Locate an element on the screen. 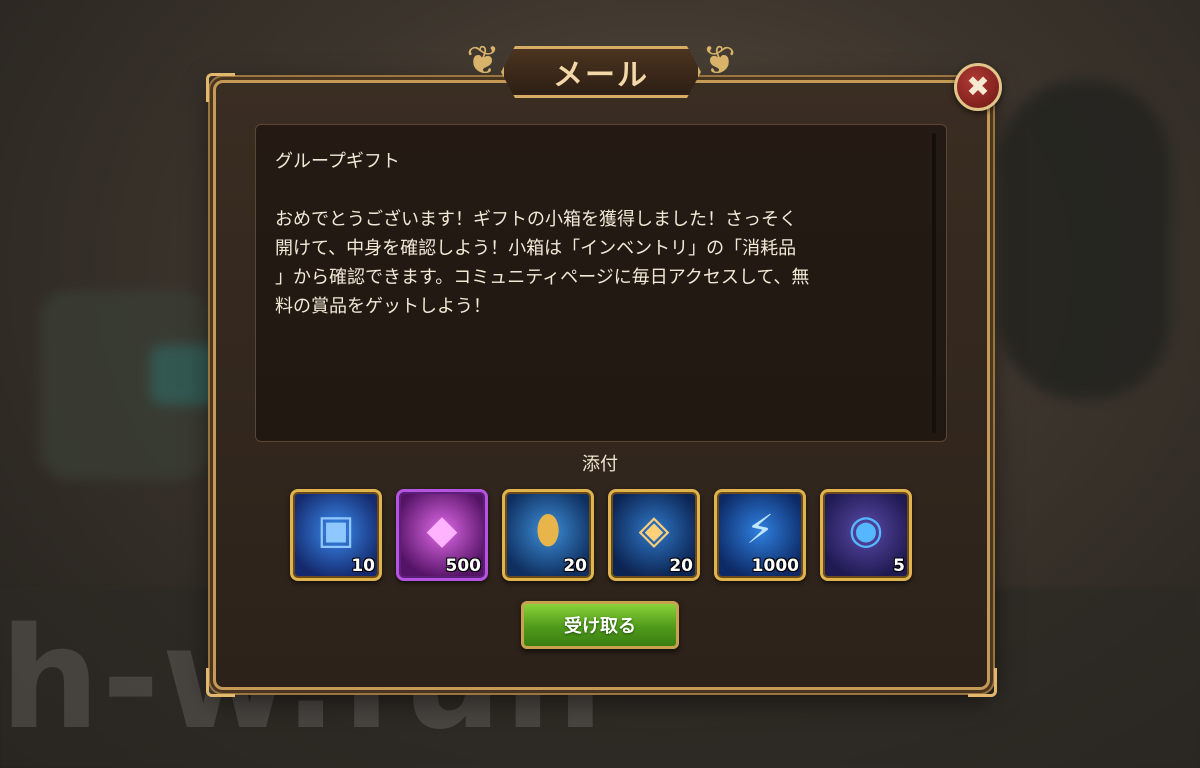  attachment-slot: ◈ 20 is located at coordinates (654, 535).